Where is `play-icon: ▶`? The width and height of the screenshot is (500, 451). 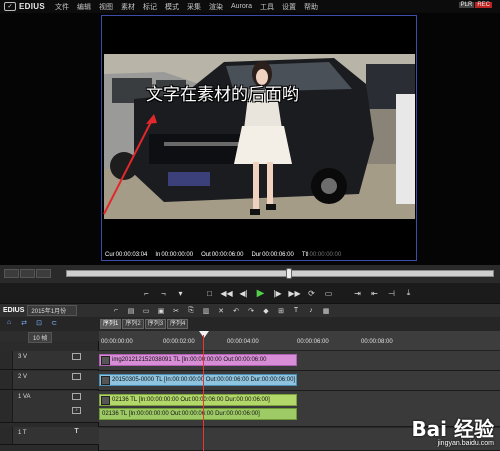
play-icon: ▶ is located at coordinates (260, 293).